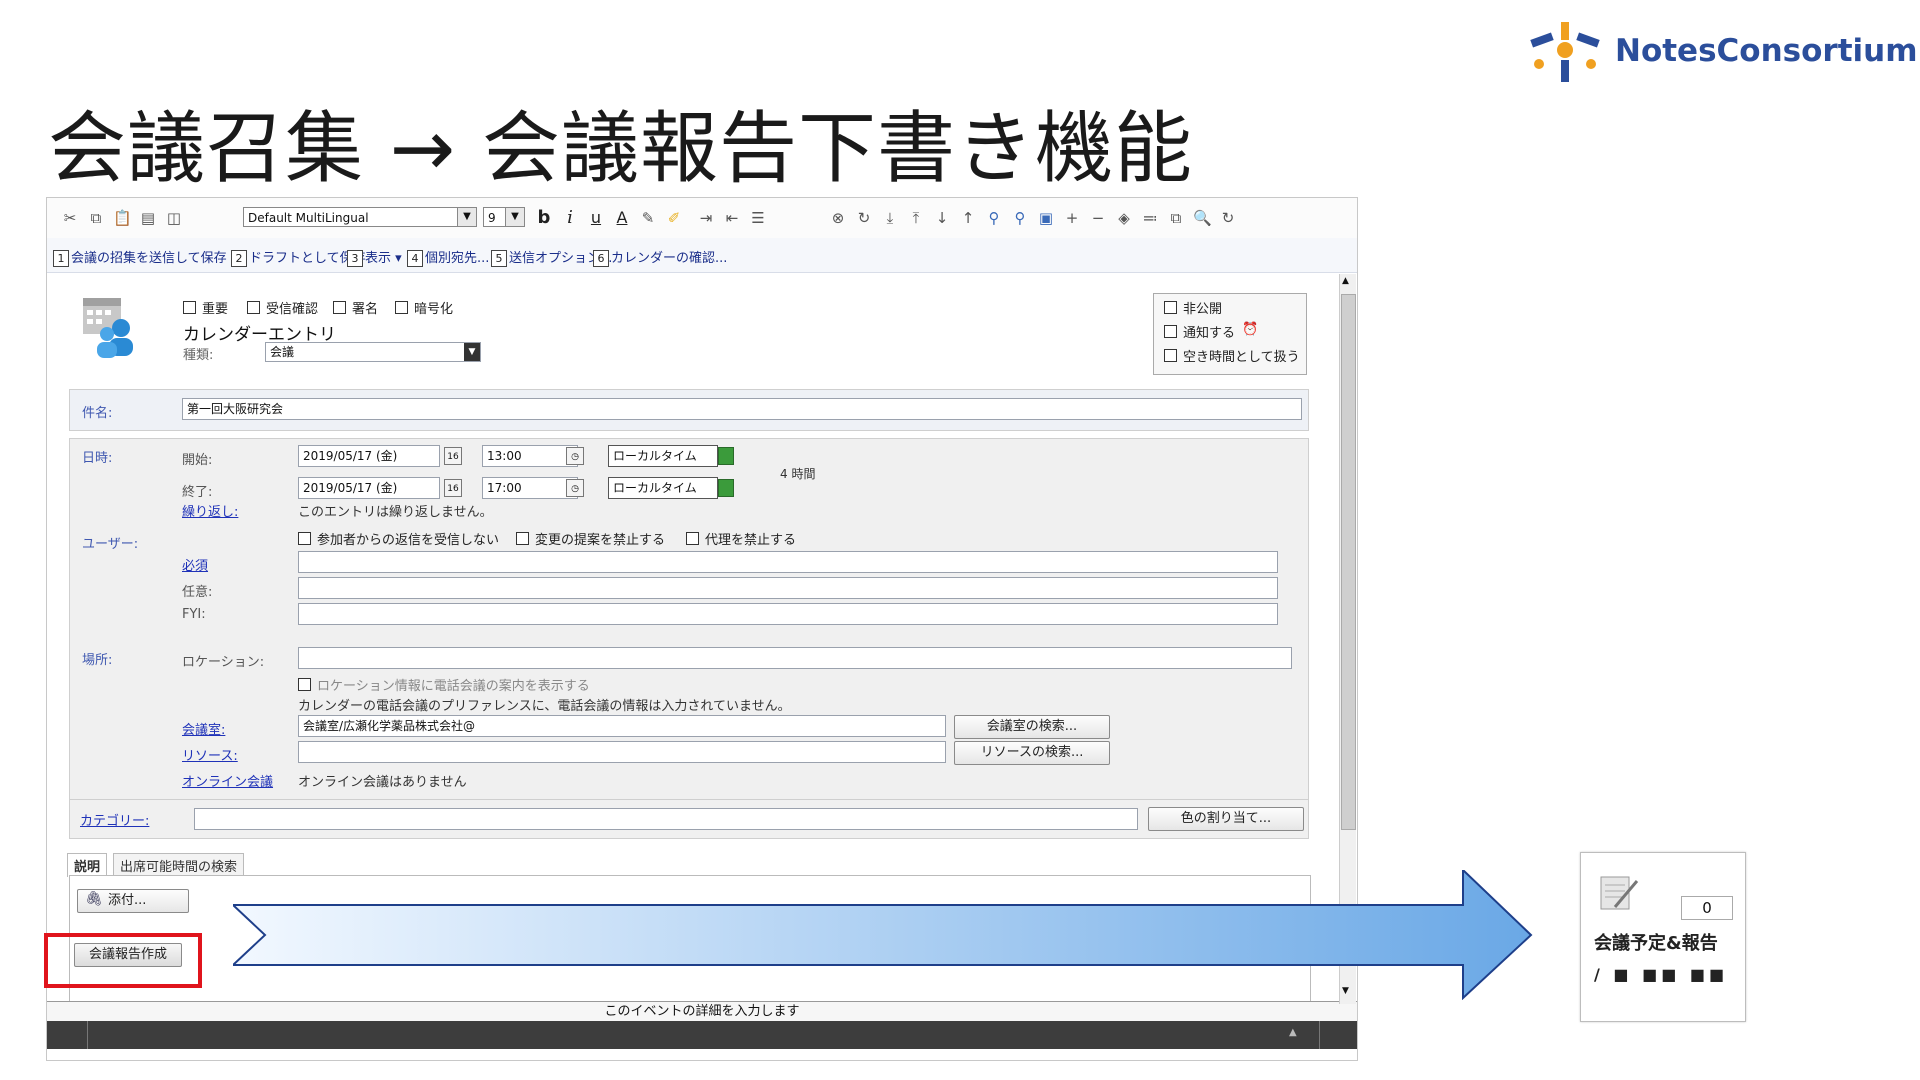 This screenshot has height=1080, width=1920. I want to click on paste-icon: 📋, so click(122, 218).